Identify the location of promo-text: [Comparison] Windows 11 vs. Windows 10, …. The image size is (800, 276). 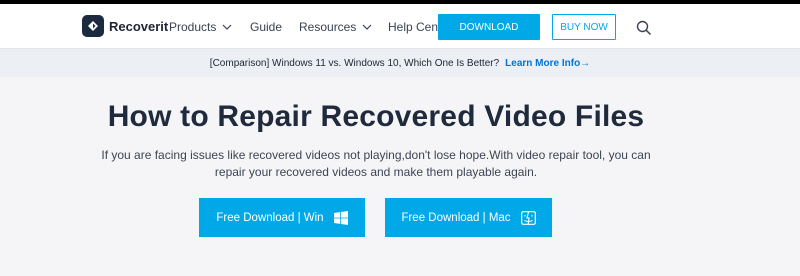
(354, 63).